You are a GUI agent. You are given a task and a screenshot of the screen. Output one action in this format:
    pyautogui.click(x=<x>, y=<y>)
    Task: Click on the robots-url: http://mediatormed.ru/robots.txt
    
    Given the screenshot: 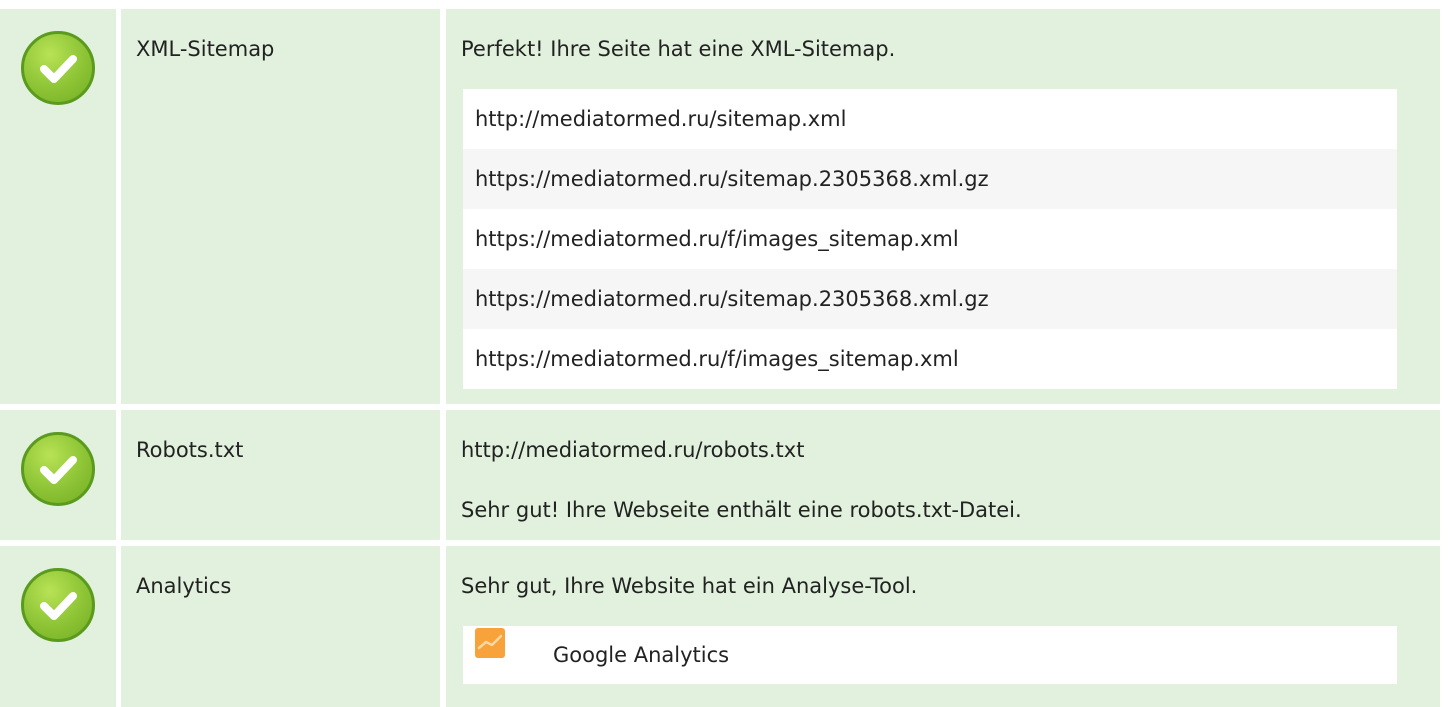 What is the action you would take?
    pyautogui.click(x=633, y=450)
    